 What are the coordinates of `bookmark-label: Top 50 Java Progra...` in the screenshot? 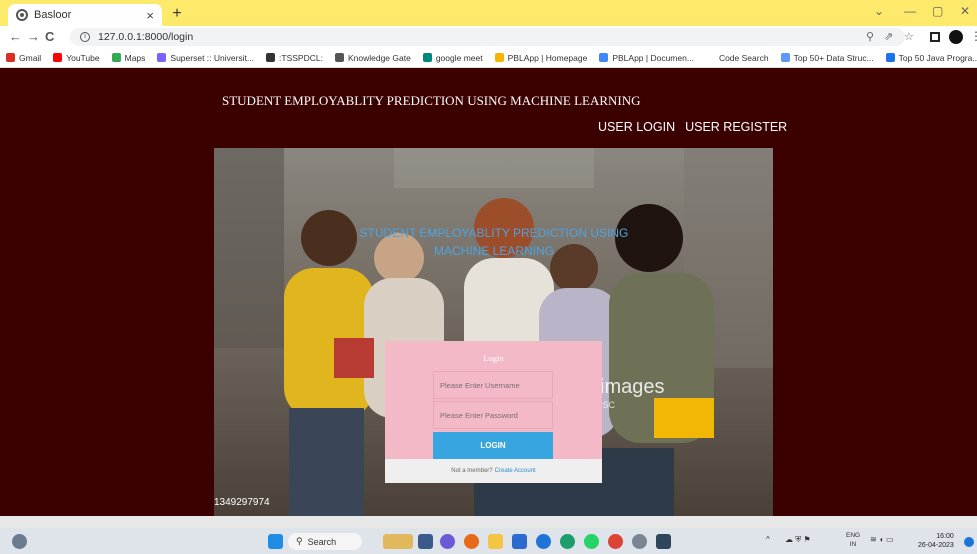 It's located at (937, 57).